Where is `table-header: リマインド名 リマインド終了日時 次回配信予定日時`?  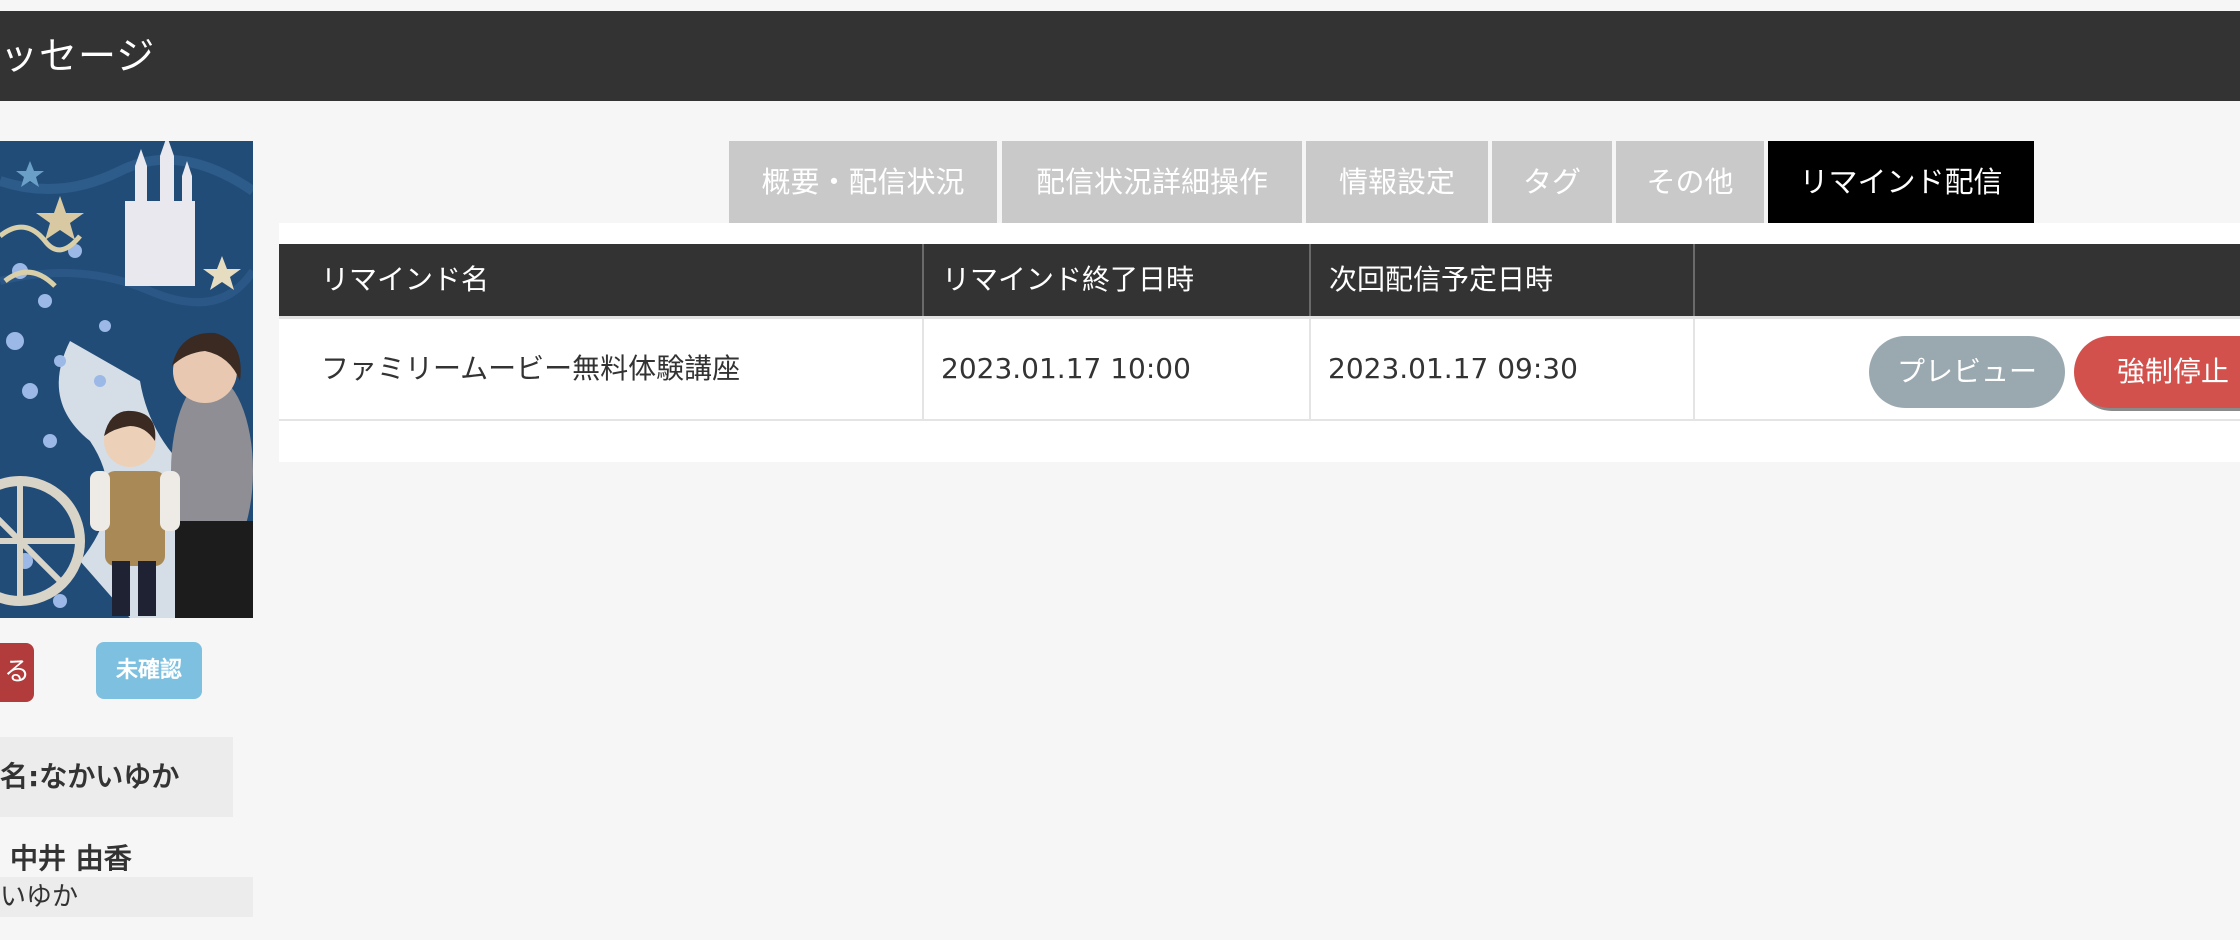 table-header: リマインド名 リマインド終了日時 次回配信予定日時 is located at coordinates (1259, 280).